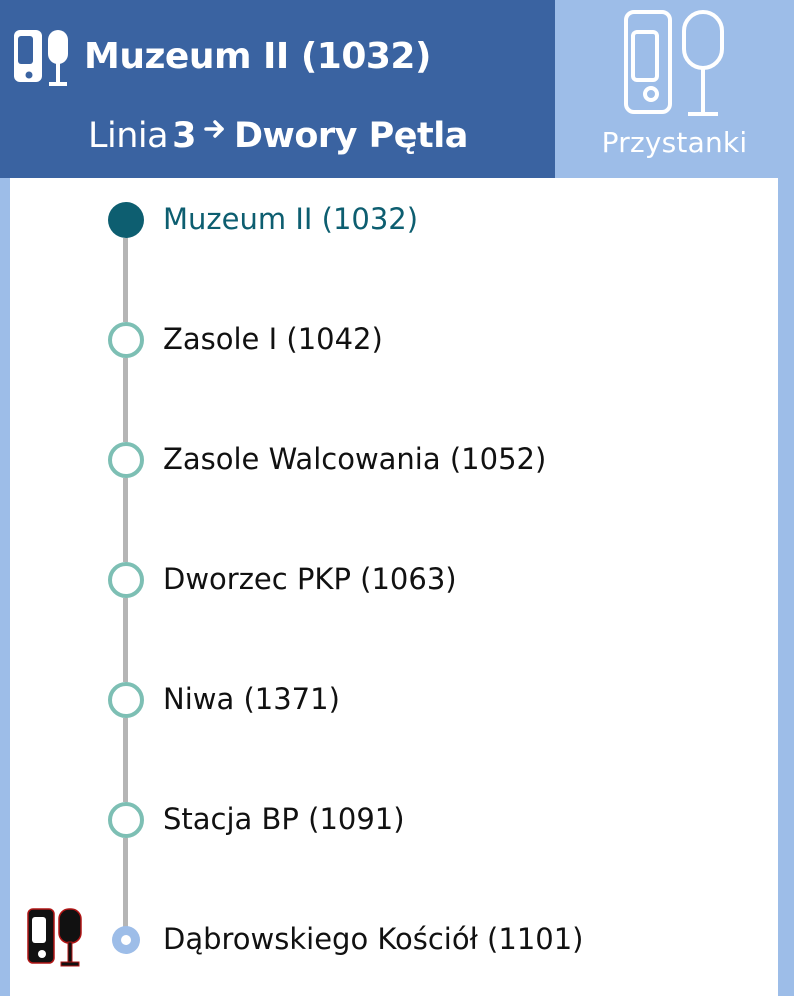  What do you see at coordinates (290, 219) in the screenshot?
I see `stop-item: Muzeum II (1032)` at bounding box center [290, 219].